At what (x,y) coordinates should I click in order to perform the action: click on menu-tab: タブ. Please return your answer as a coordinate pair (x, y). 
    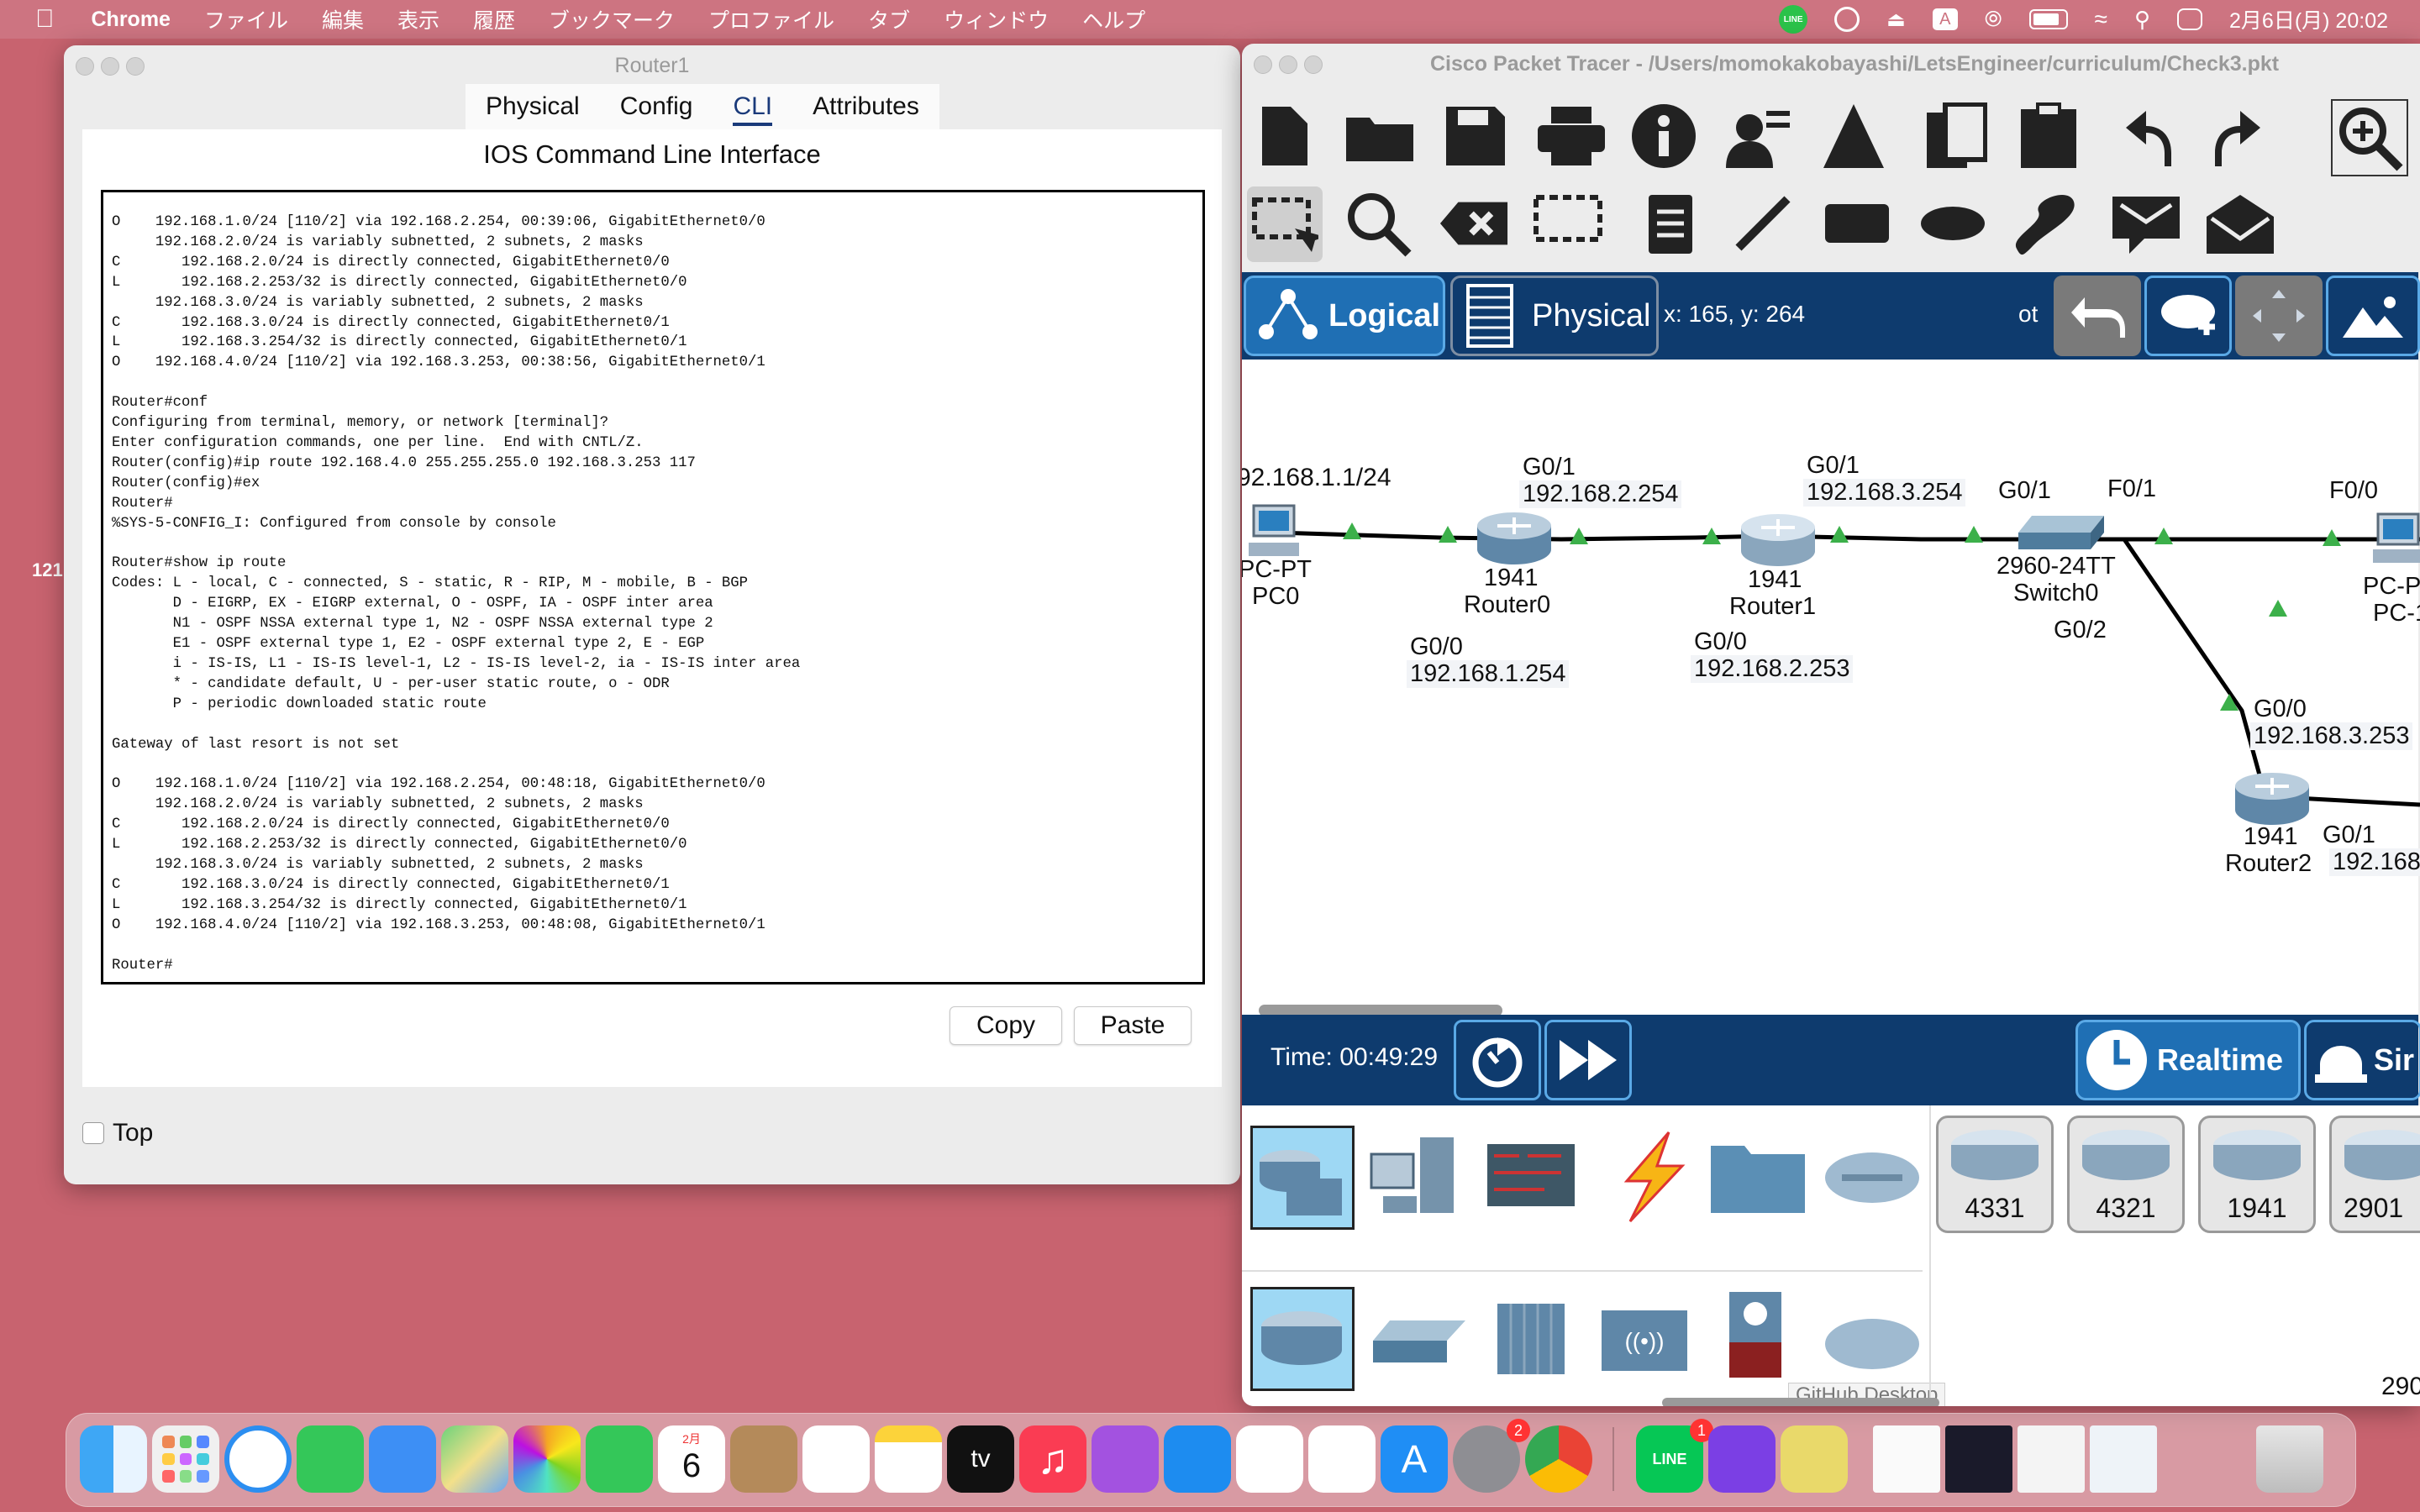
    Looking at the image, I should click on (889, 19).